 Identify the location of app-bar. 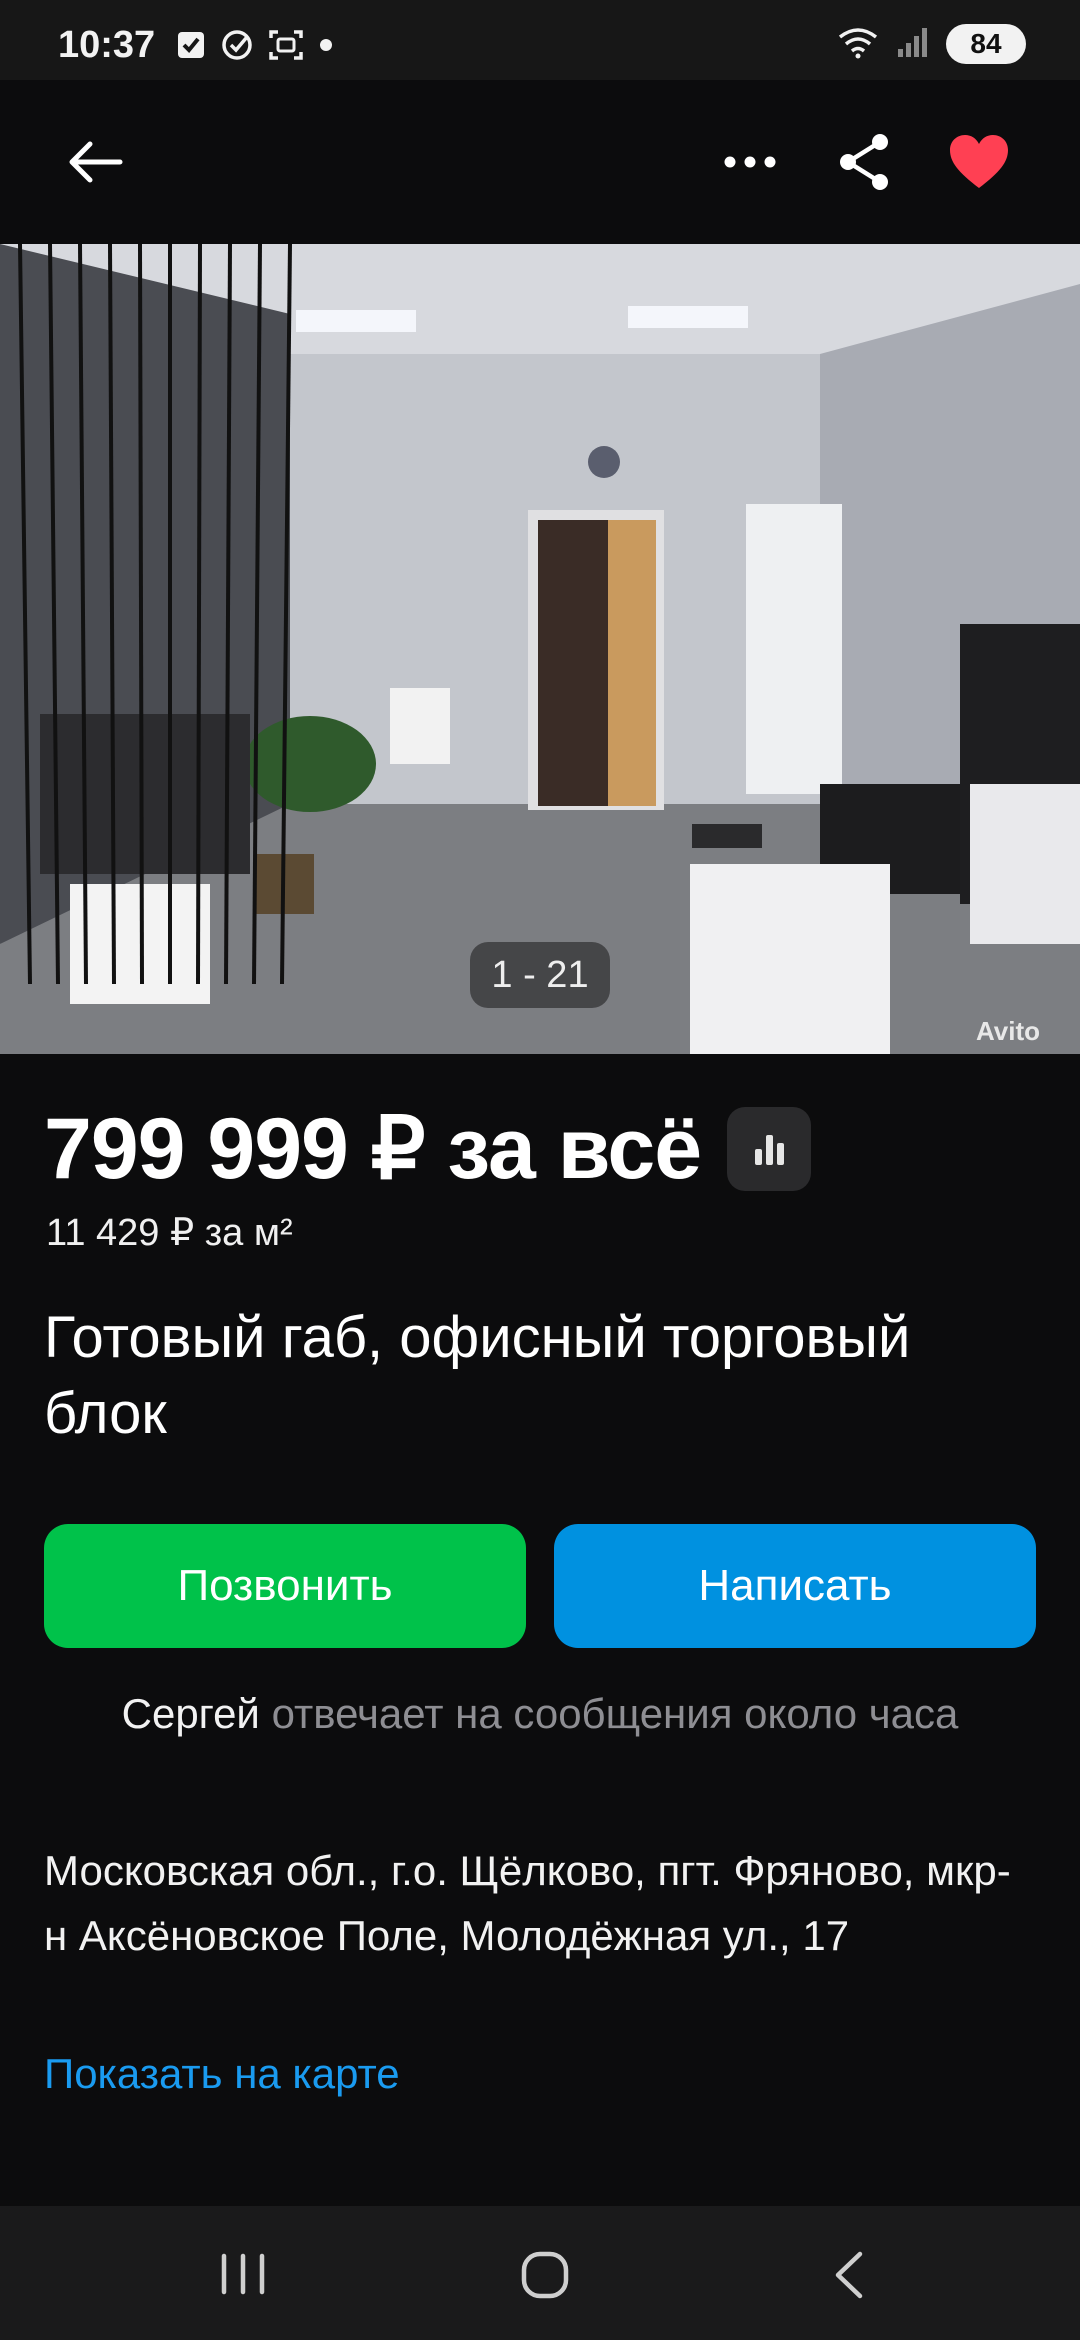
(540, 162).